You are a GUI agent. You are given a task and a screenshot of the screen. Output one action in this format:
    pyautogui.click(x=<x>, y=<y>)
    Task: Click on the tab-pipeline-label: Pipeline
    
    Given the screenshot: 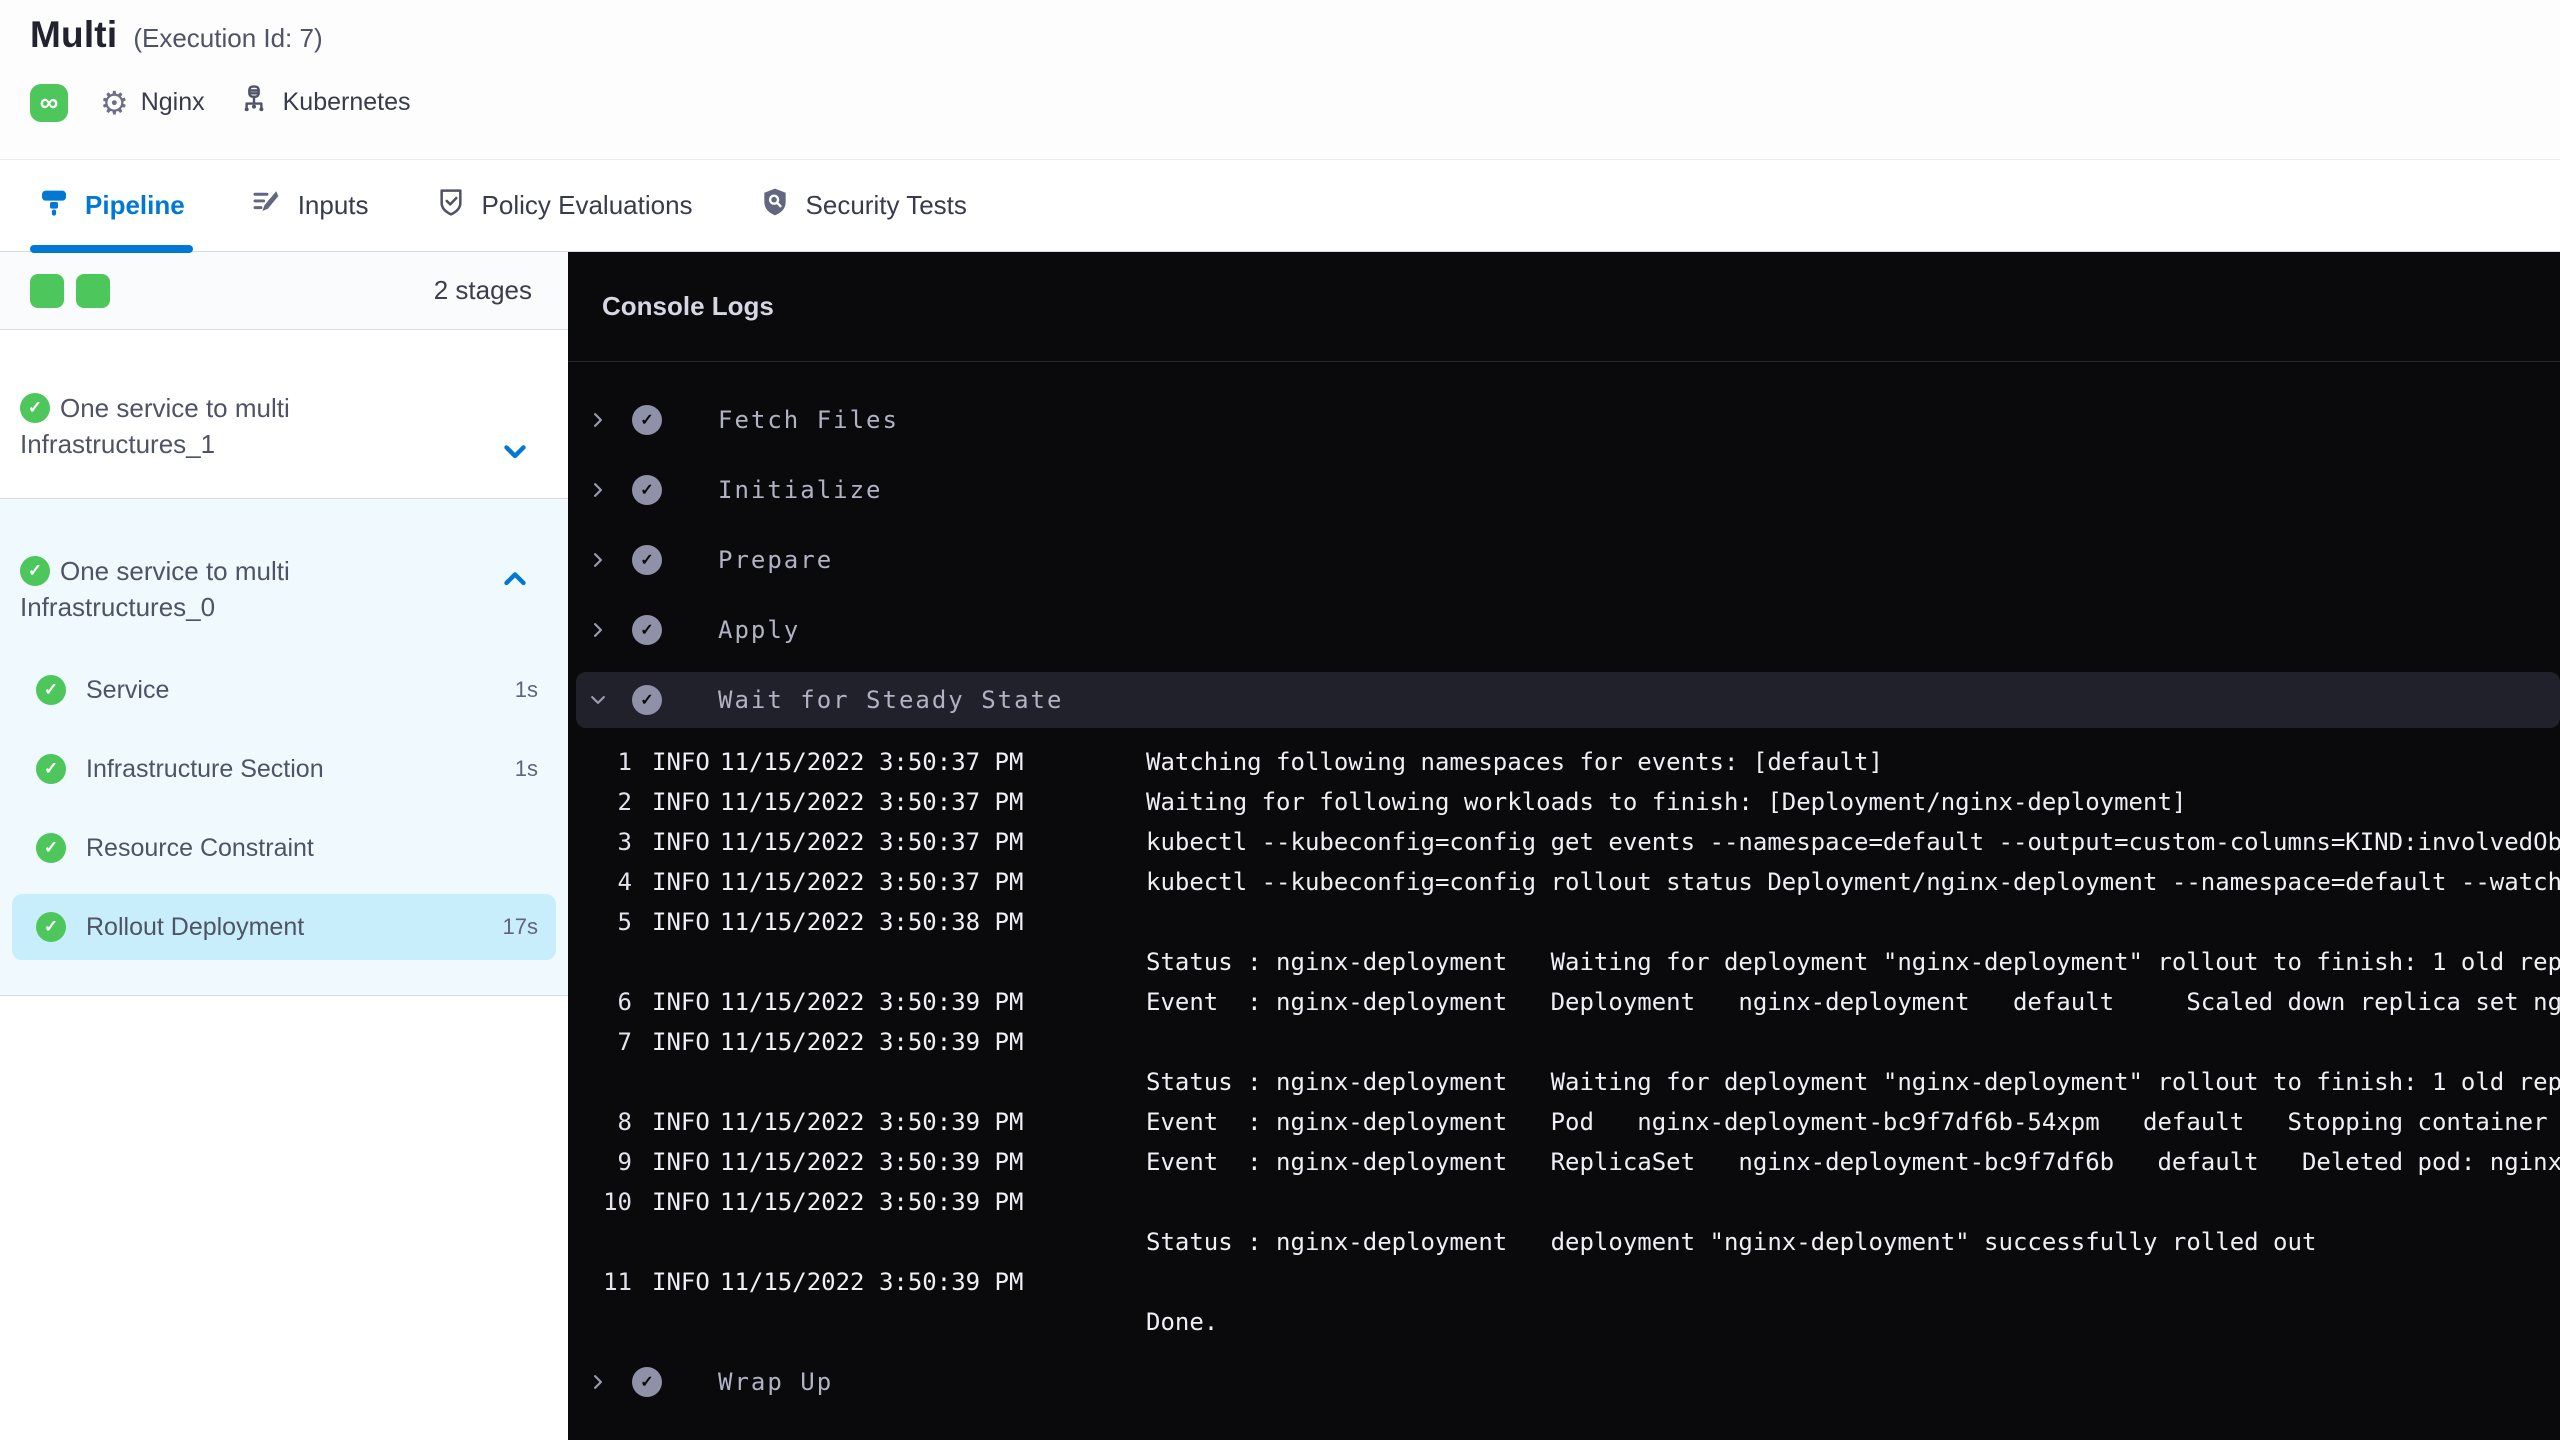 What is the action you would take?
    pyautogui.click(x=135, y=205)
    